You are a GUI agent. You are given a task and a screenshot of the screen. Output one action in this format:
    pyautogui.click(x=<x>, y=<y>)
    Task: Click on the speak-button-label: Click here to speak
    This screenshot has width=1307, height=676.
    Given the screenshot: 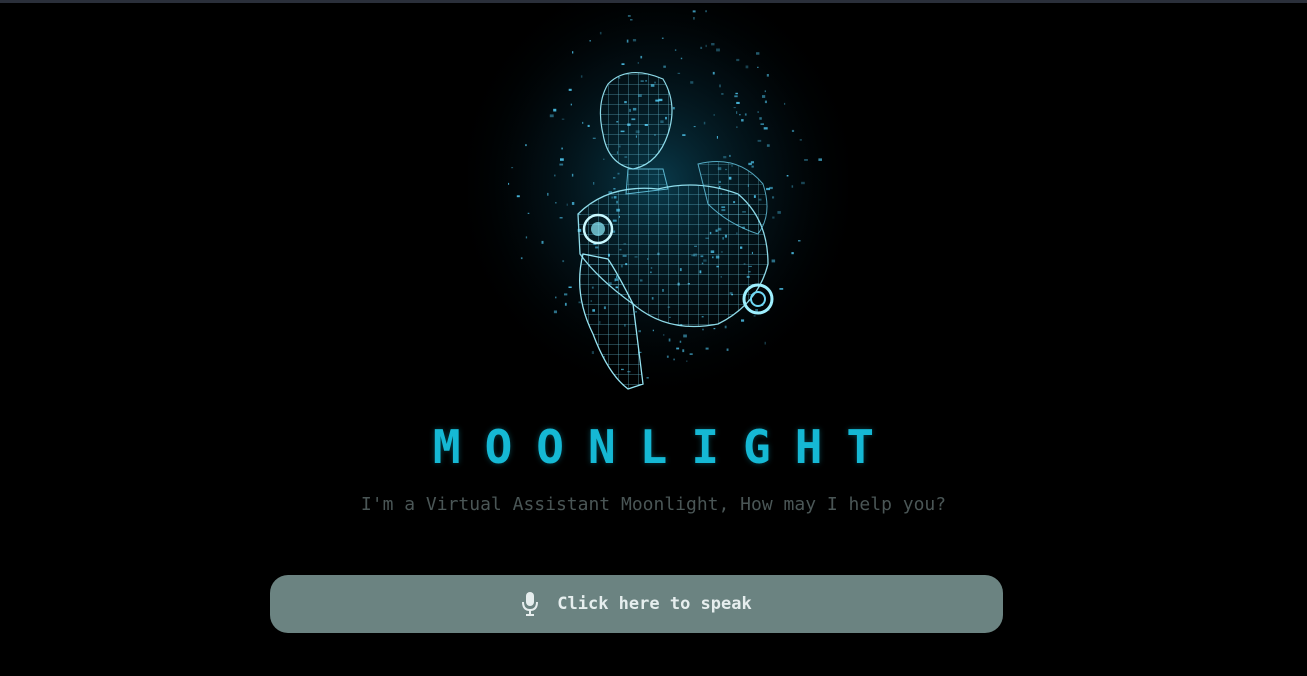 What is the action you would take?
    pyautogui.click(x=654, y=604)
    